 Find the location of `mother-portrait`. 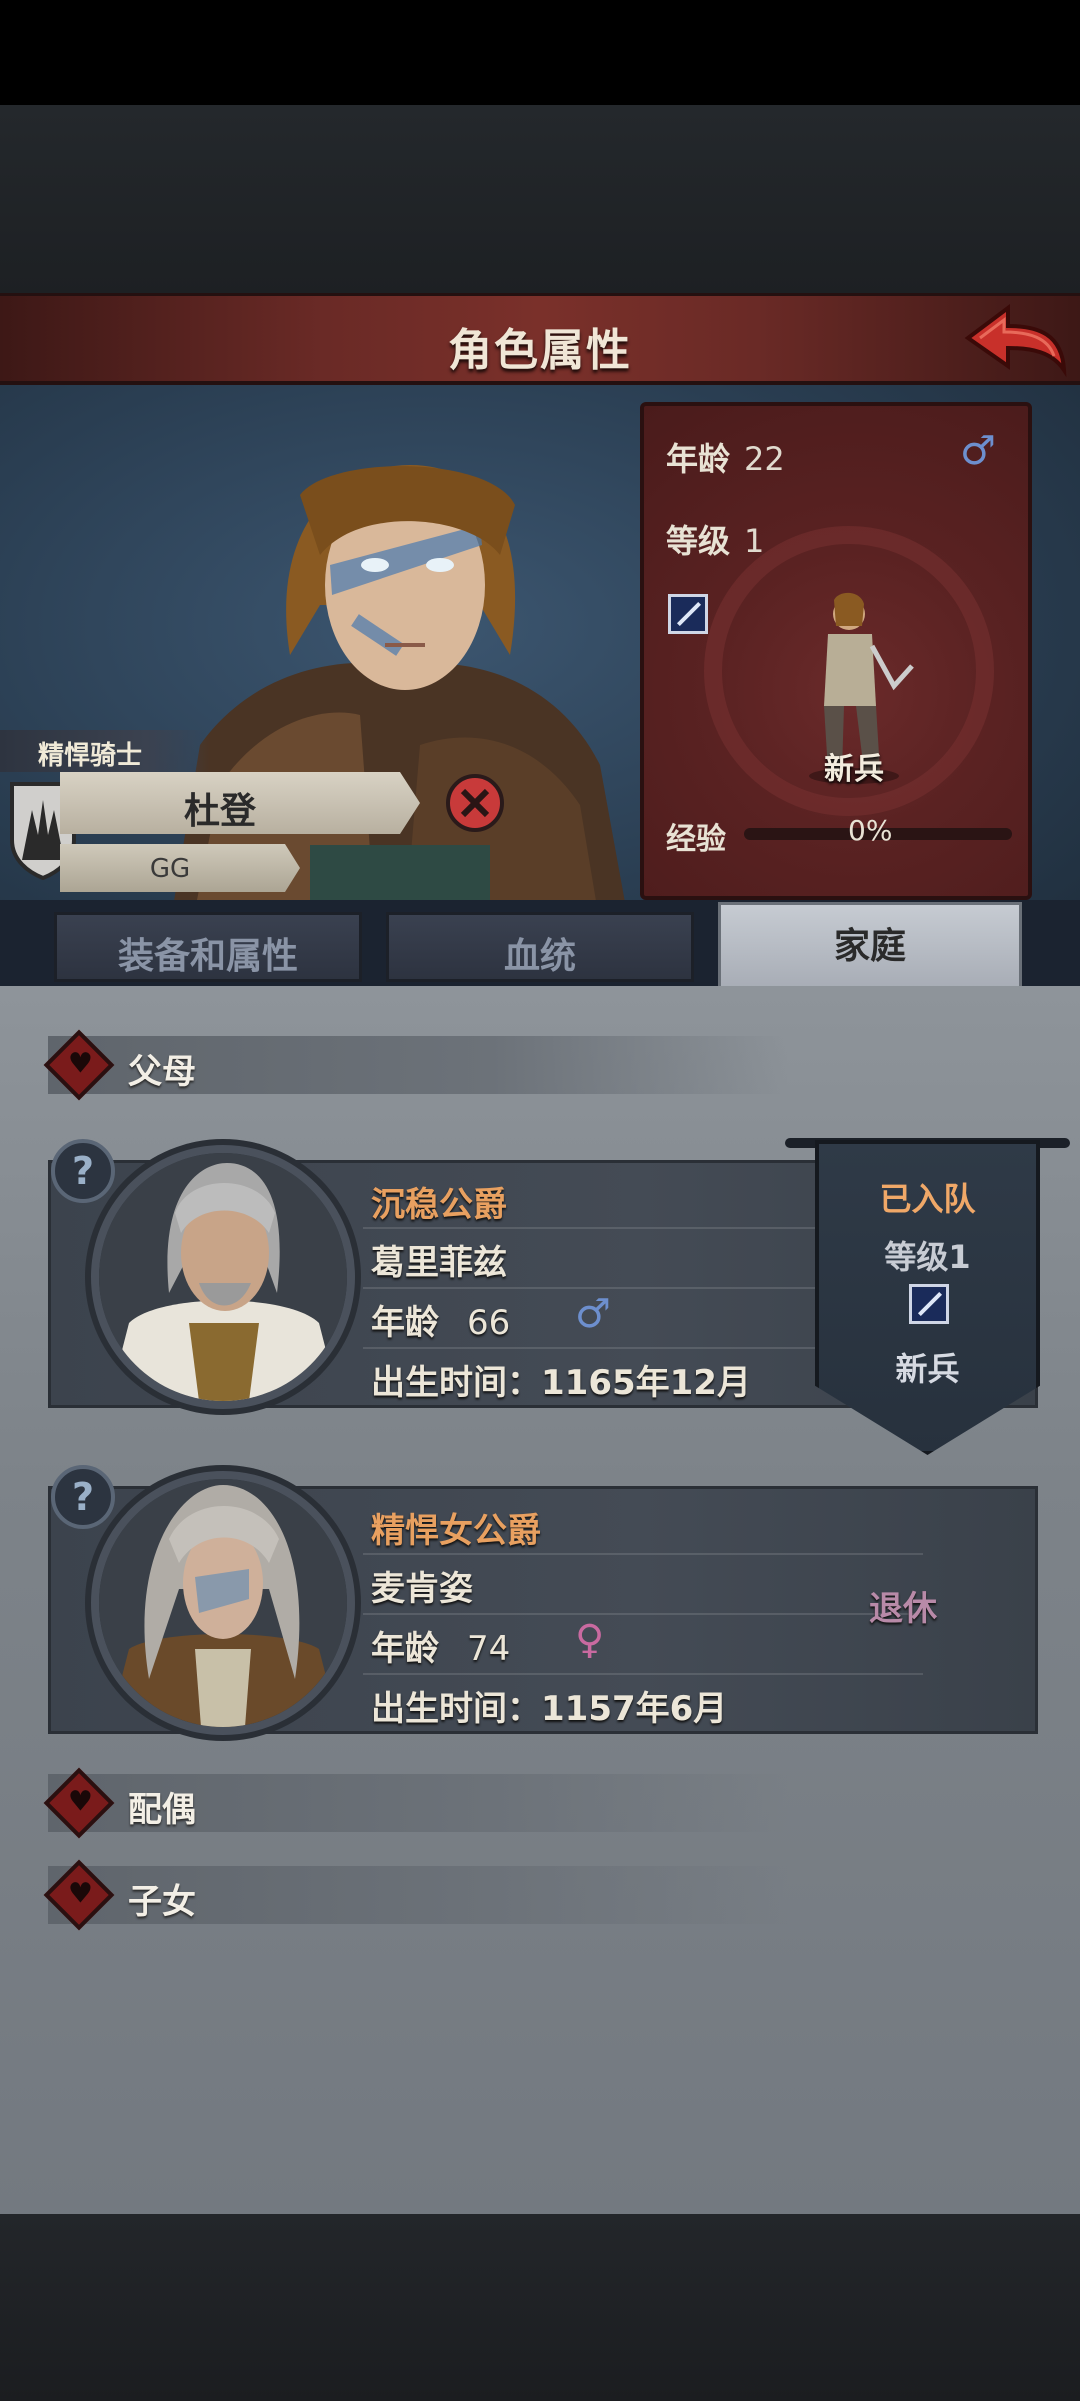

mother-portrait is located at coordinates (223, 1603).